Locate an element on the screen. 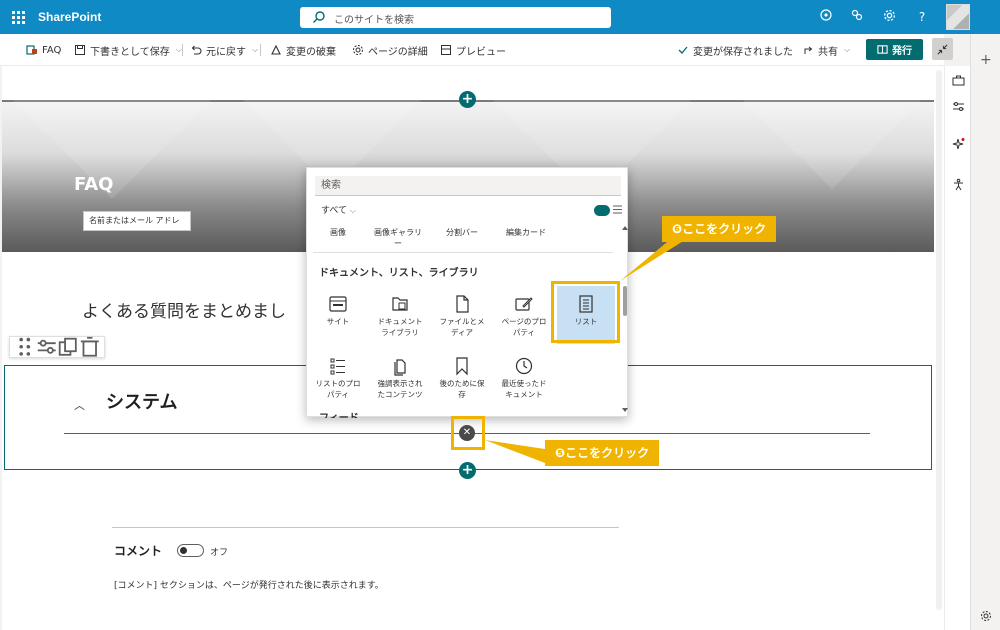 Image resolution: width=1000 pixels, height=630 pixels. toolbox-item-page-properties: ページのプロ パティ is located at coordinates (524, 315).